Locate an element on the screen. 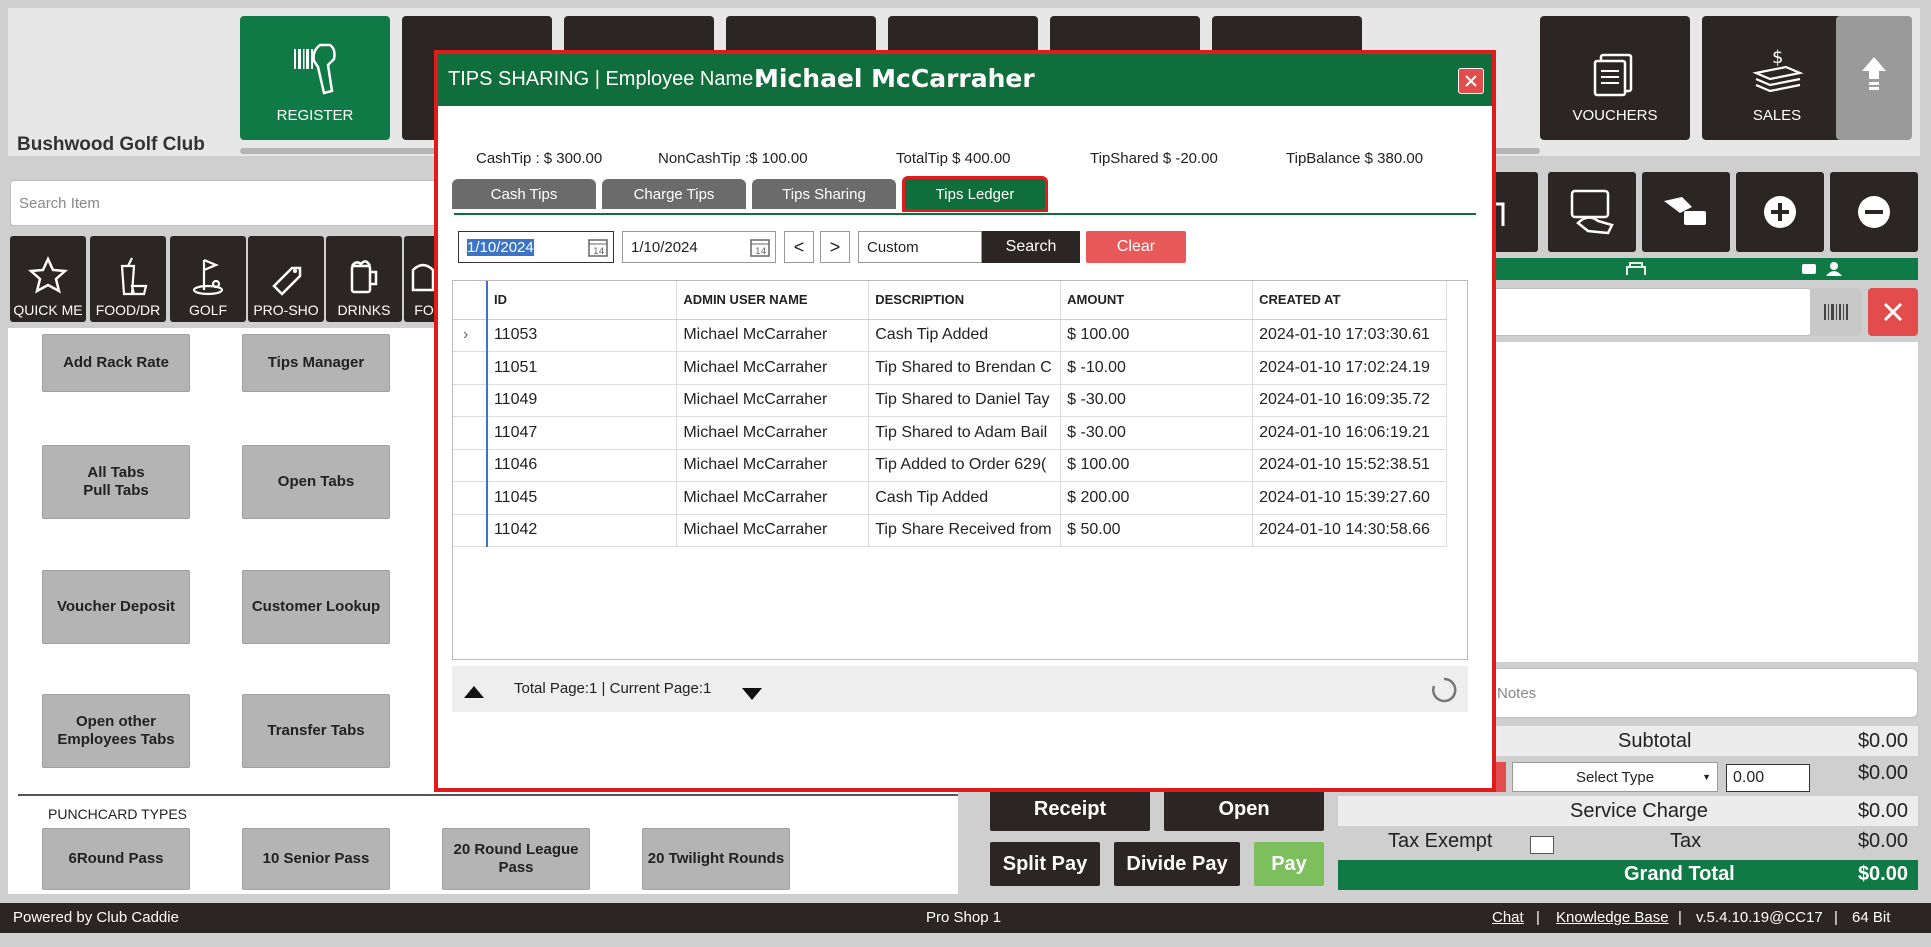  svg-text: 14 is located at coordinates (761, 252).